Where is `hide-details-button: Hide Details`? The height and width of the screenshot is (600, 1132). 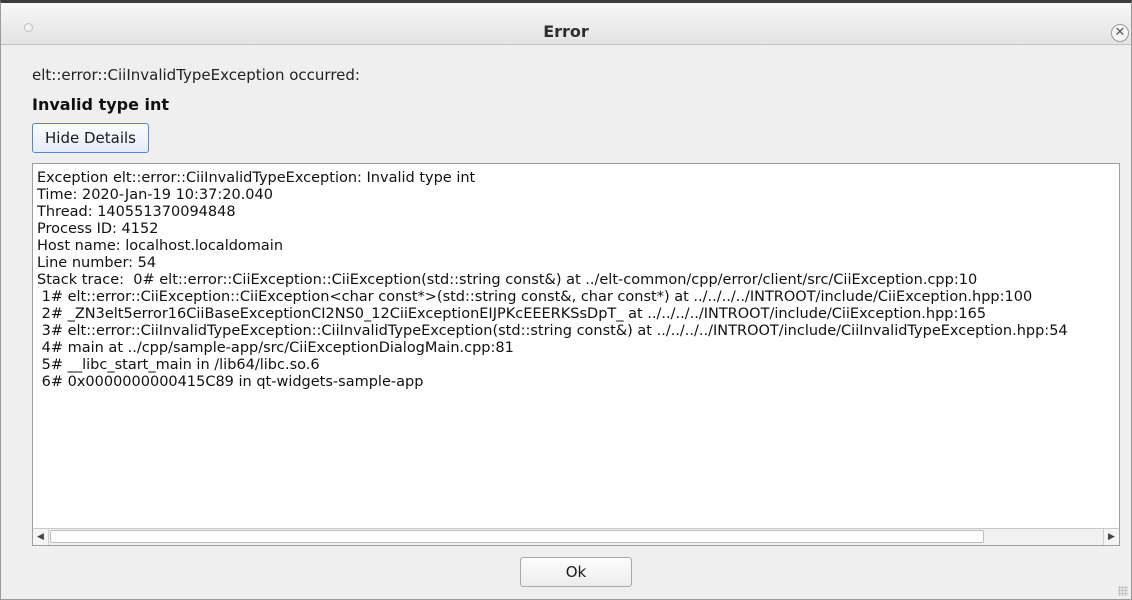 hide-details-button: Hide Details is located at coordinates (90, 138).